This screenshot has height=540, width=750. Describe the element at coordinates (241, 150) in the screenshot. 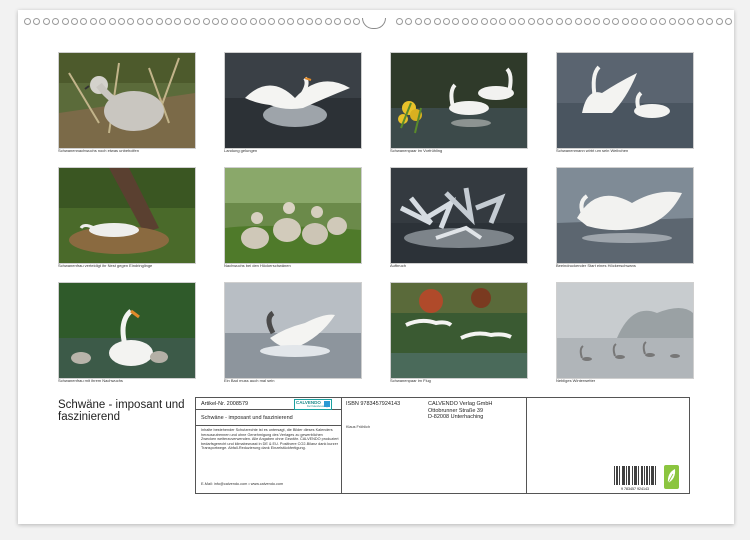

I see `photo-caption: Landung gelungen` at that location.